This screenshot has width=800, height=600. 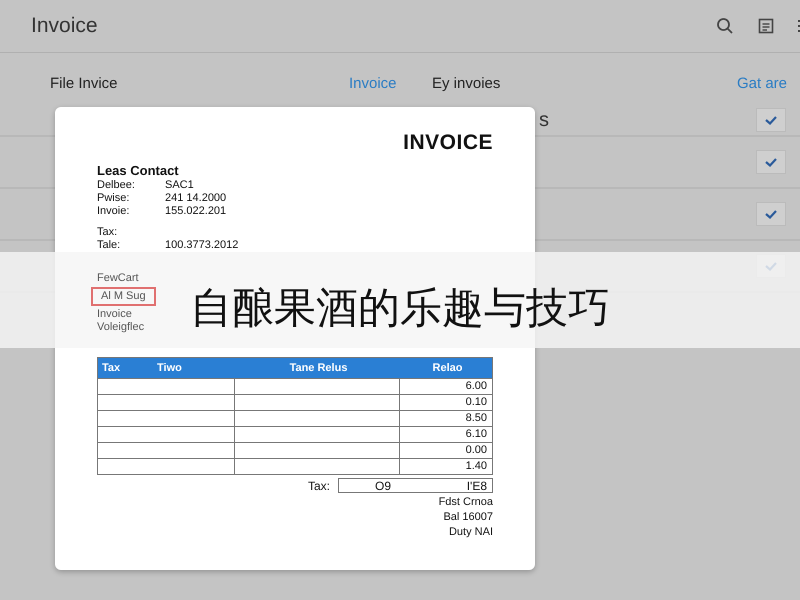 I want to click on table-header: Tax, so click(x=111, y=368).